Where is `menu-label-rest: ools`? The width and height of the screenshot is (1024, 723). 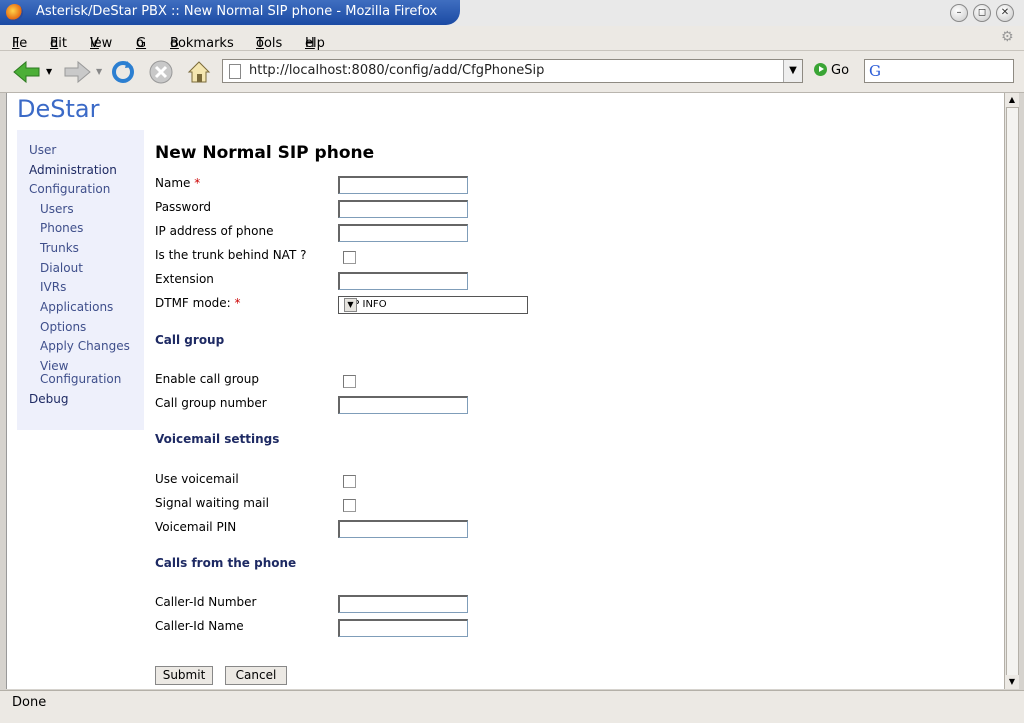 menu-label-rest: ools is located at coordinates (269, 43).